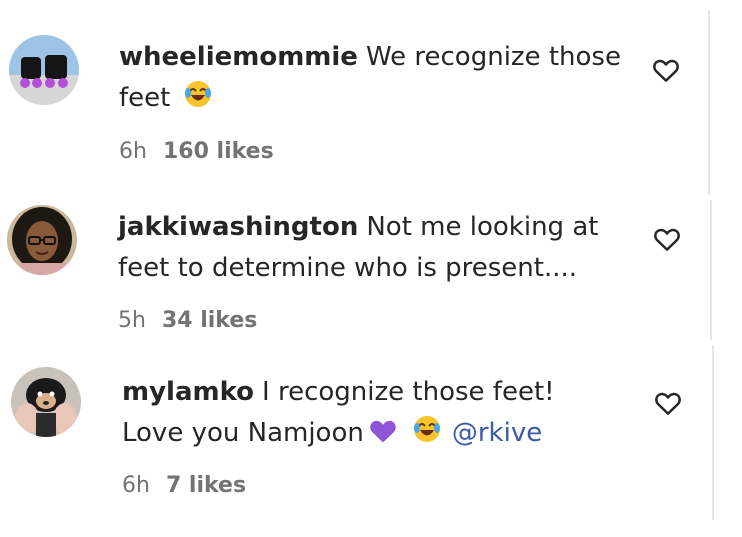 The image size is (742, 537). I want to click on likes-count: 34 likes, so click(209, 320).